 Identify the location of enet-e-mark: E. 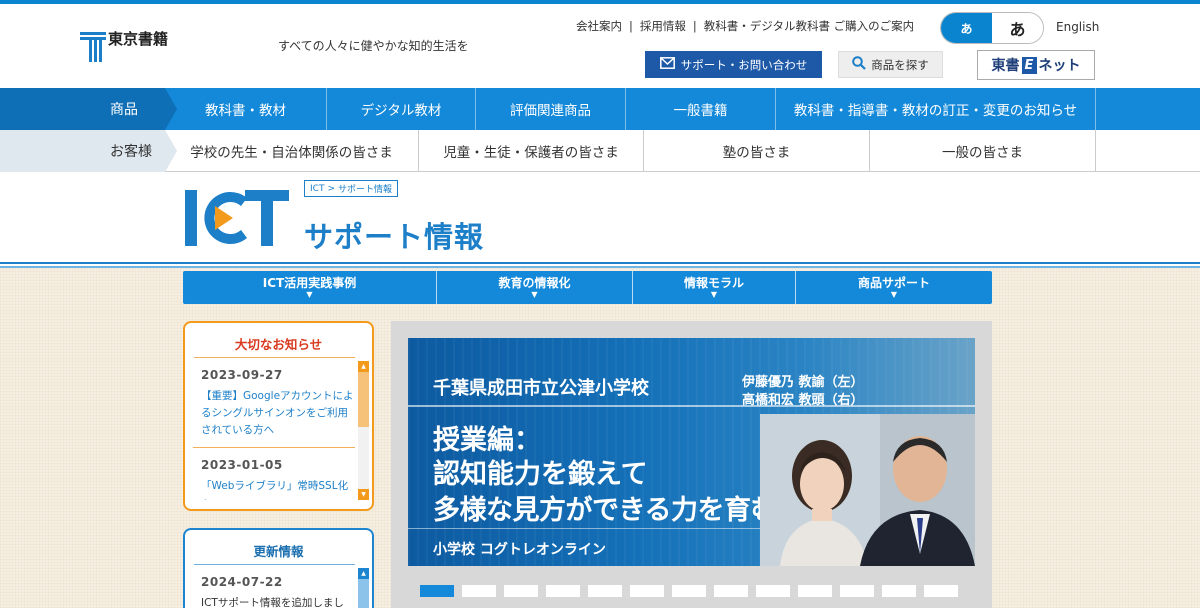
(1029, 65).